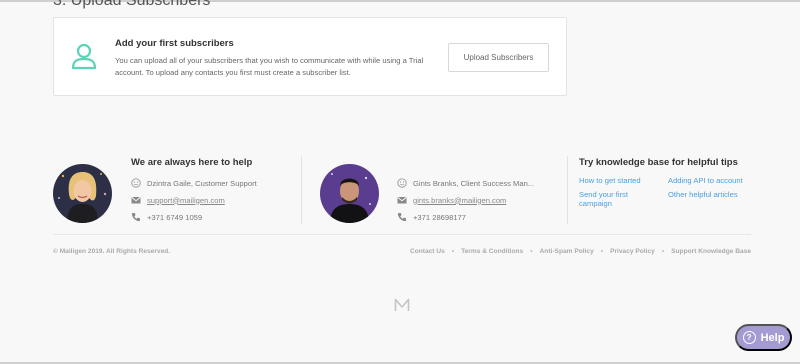 This screenshot has height=364, width=800. I want to click on contact-email-link: support@mailigen.com, so click(186, 200).